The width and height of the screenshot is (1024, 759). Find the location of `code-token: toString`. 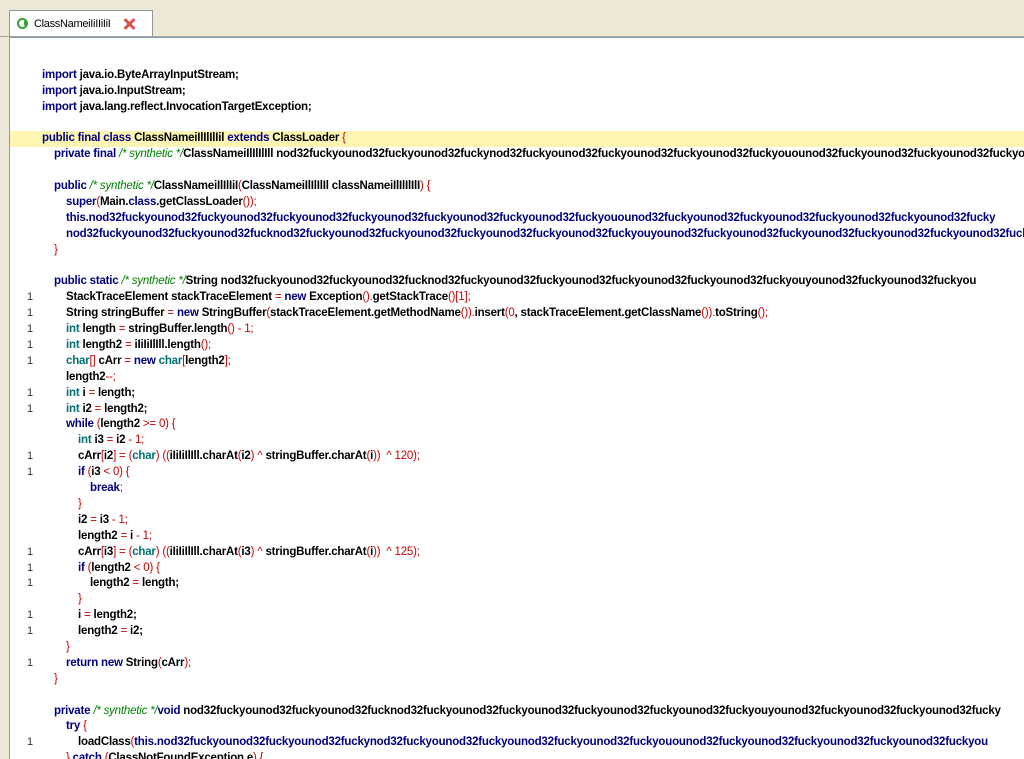

code-token: toString is located at coordinates (736, 313).